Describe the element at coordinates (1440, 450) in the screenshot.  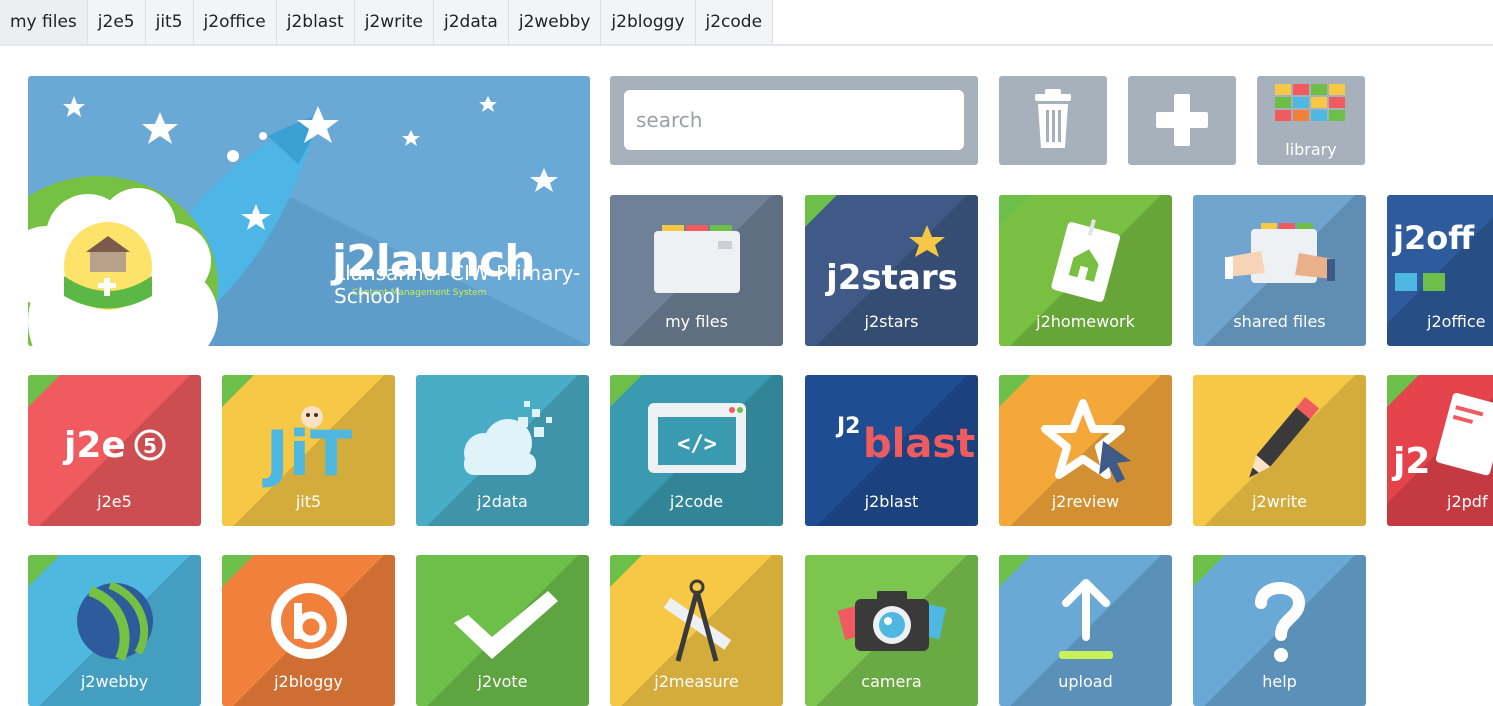
I see `tile-j2pdf: j2 j2pdf` at that location.